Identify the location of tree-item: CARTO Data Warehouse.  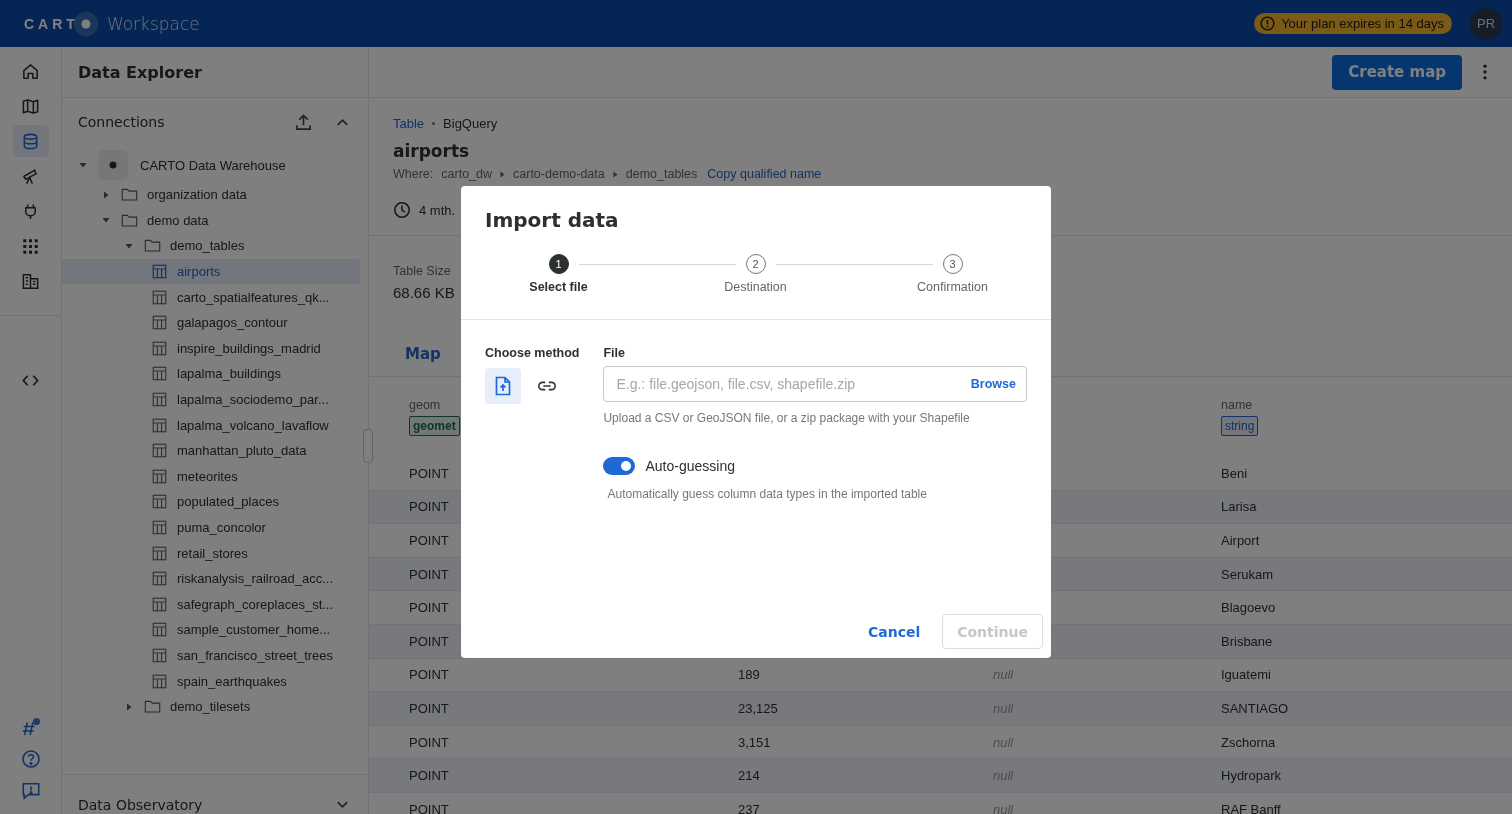
(211, 165).